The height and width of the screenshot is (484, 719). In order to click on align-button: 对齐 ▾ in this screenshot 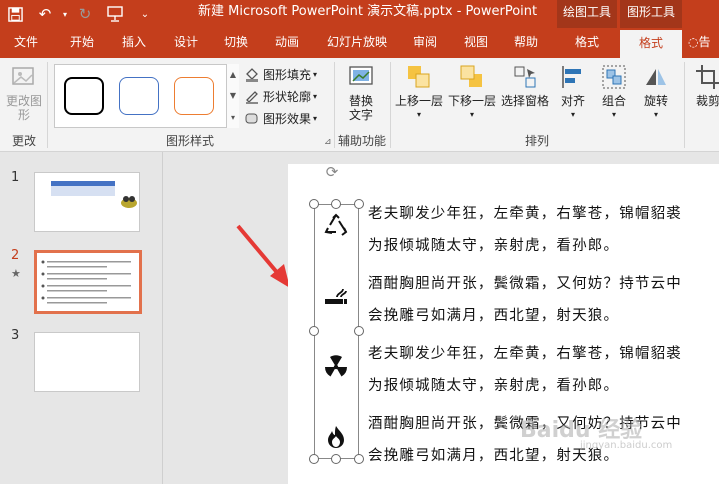, I will do `click(573, 92)`.